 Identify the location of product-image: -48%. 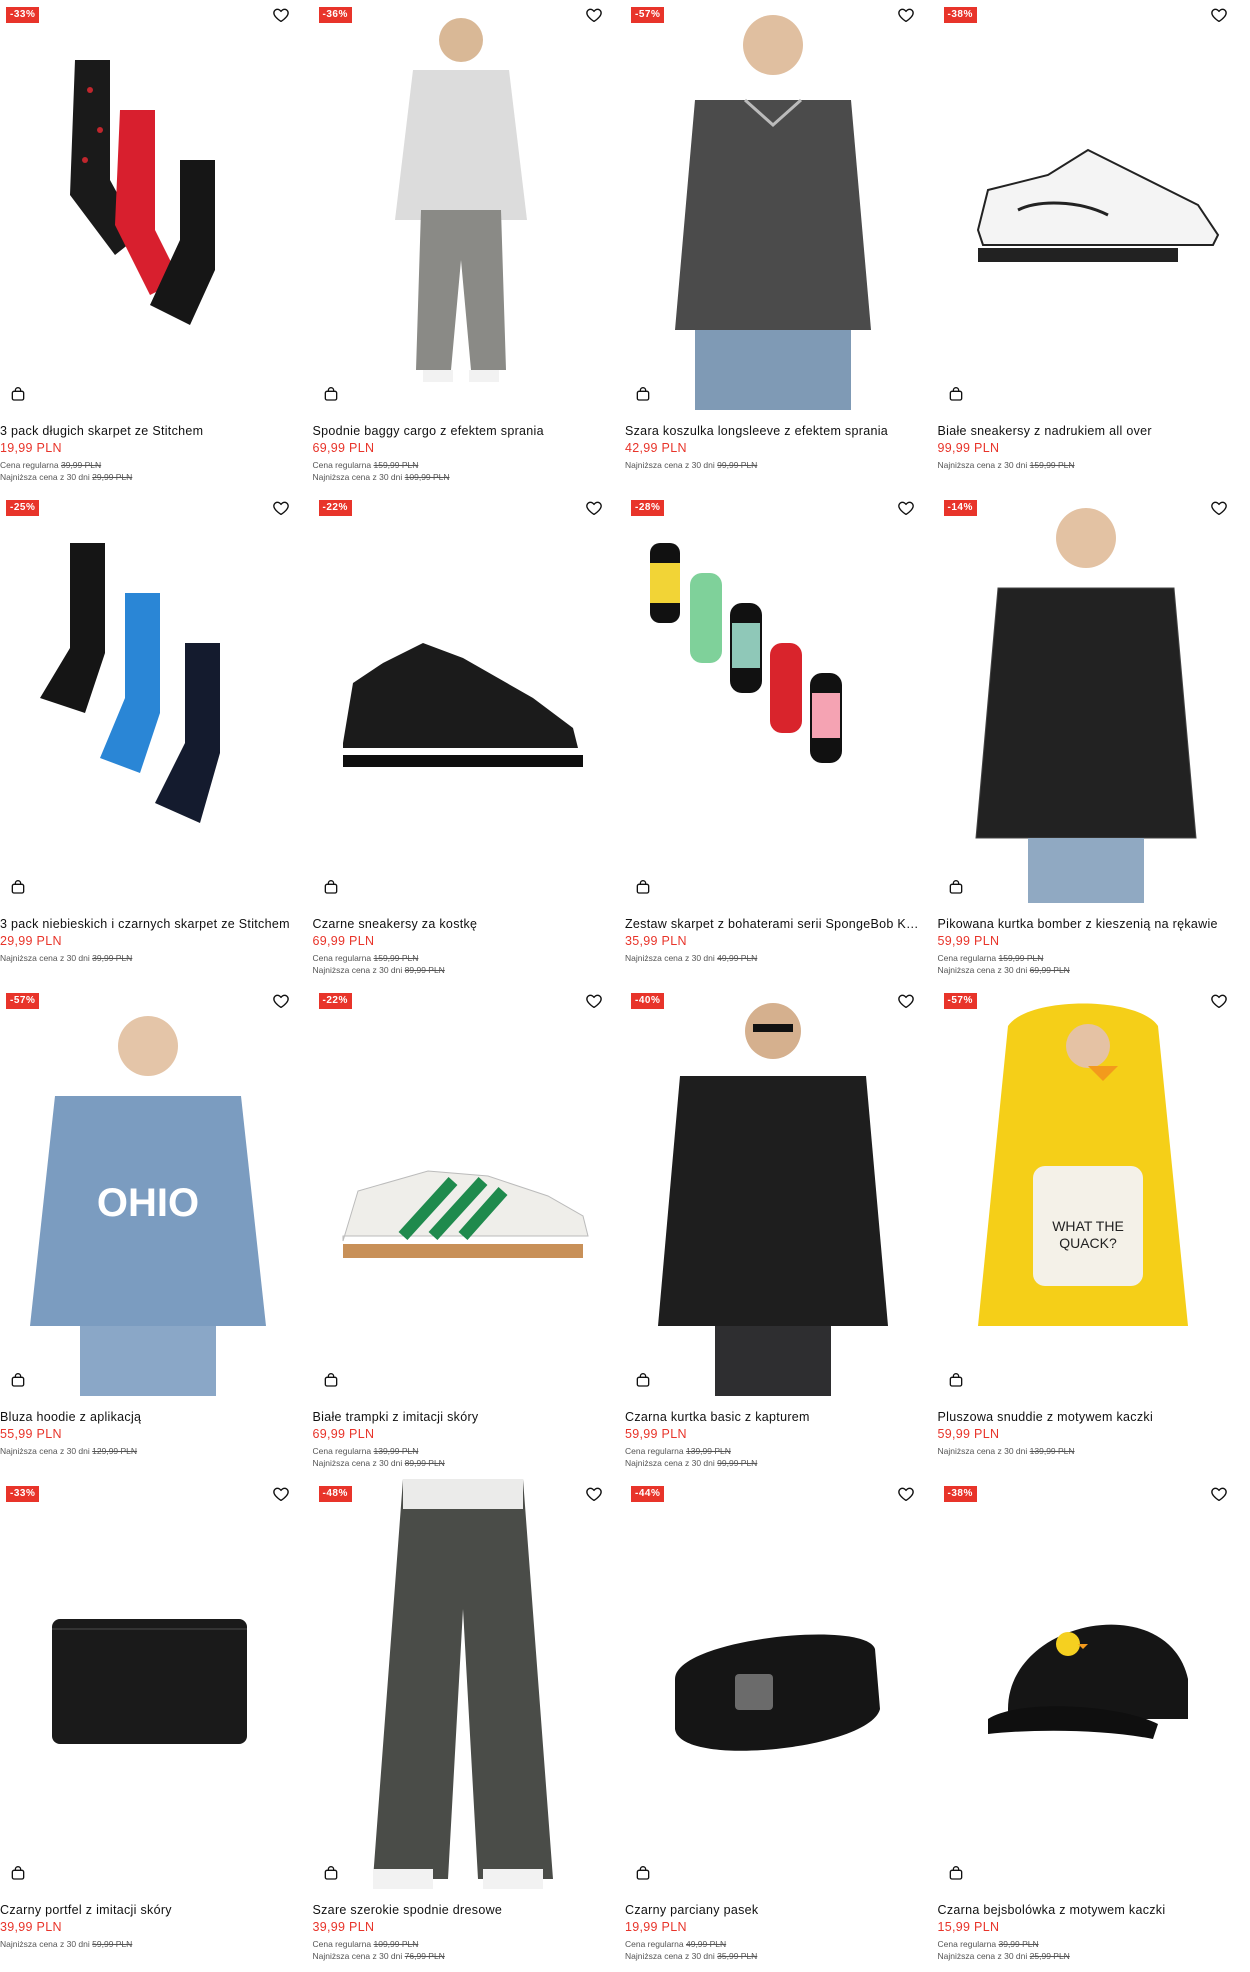
(461, 1684).